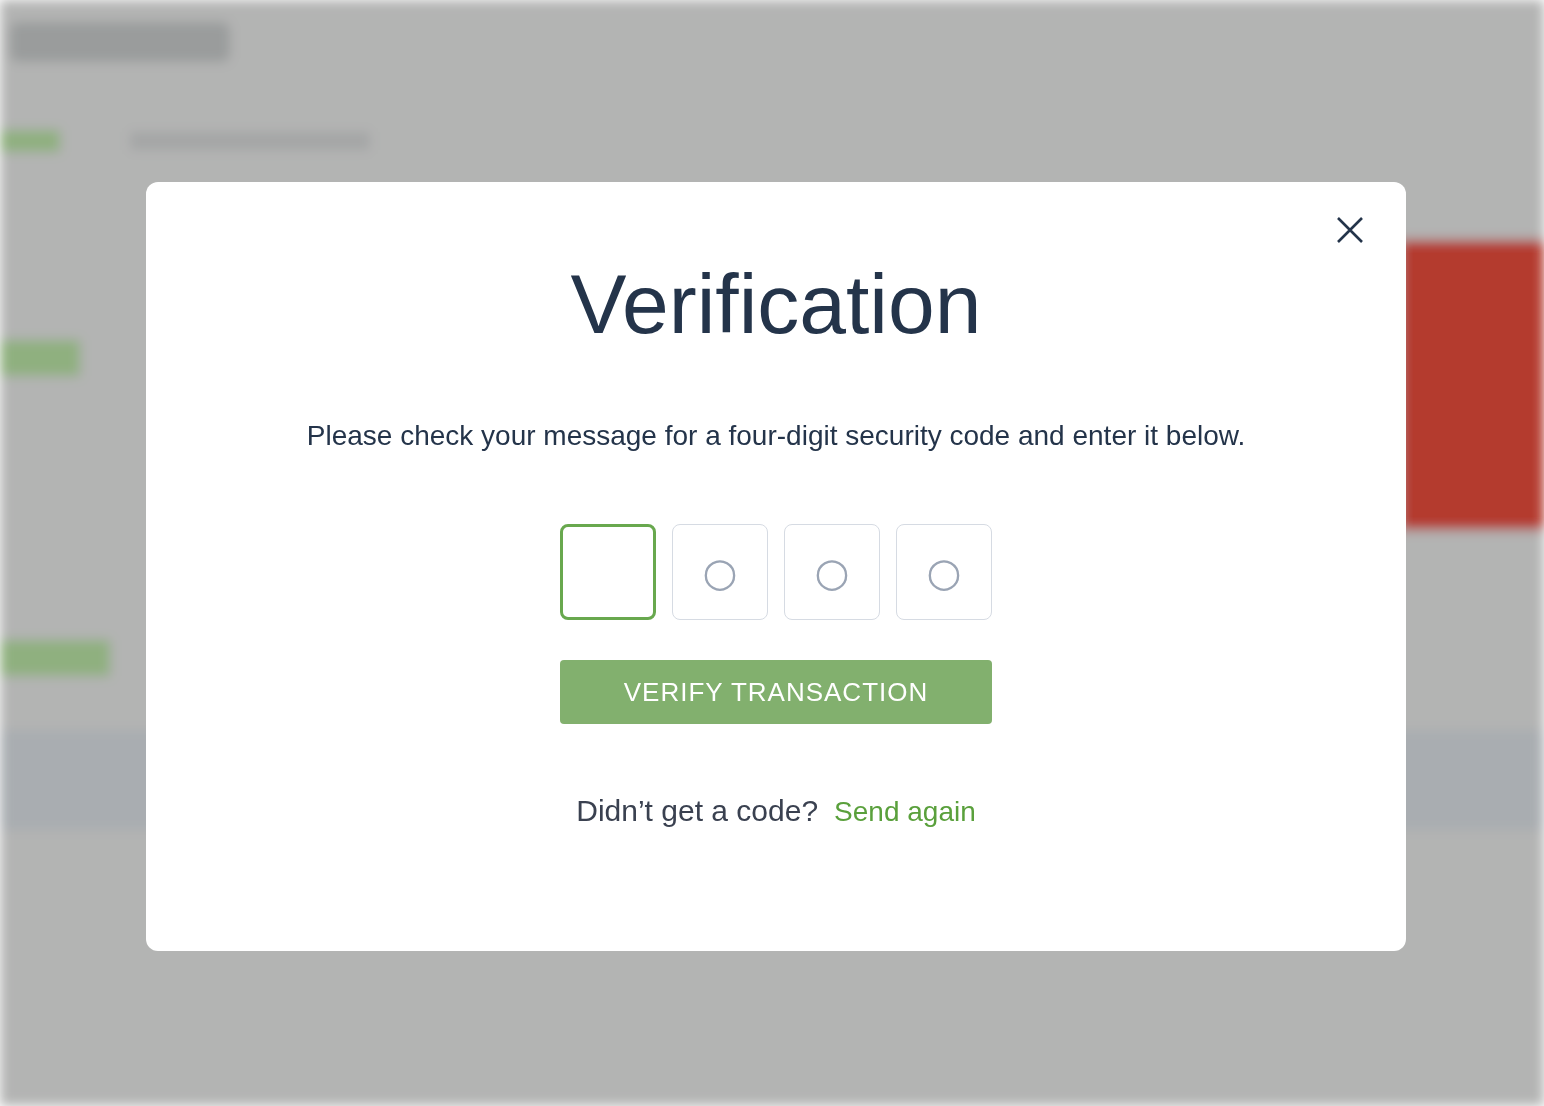  What do you see at coordinates (776, 692) in the screenshot?
I see `verify-button: VERIFY TRANSACTION` at bounding box center [776, 692].